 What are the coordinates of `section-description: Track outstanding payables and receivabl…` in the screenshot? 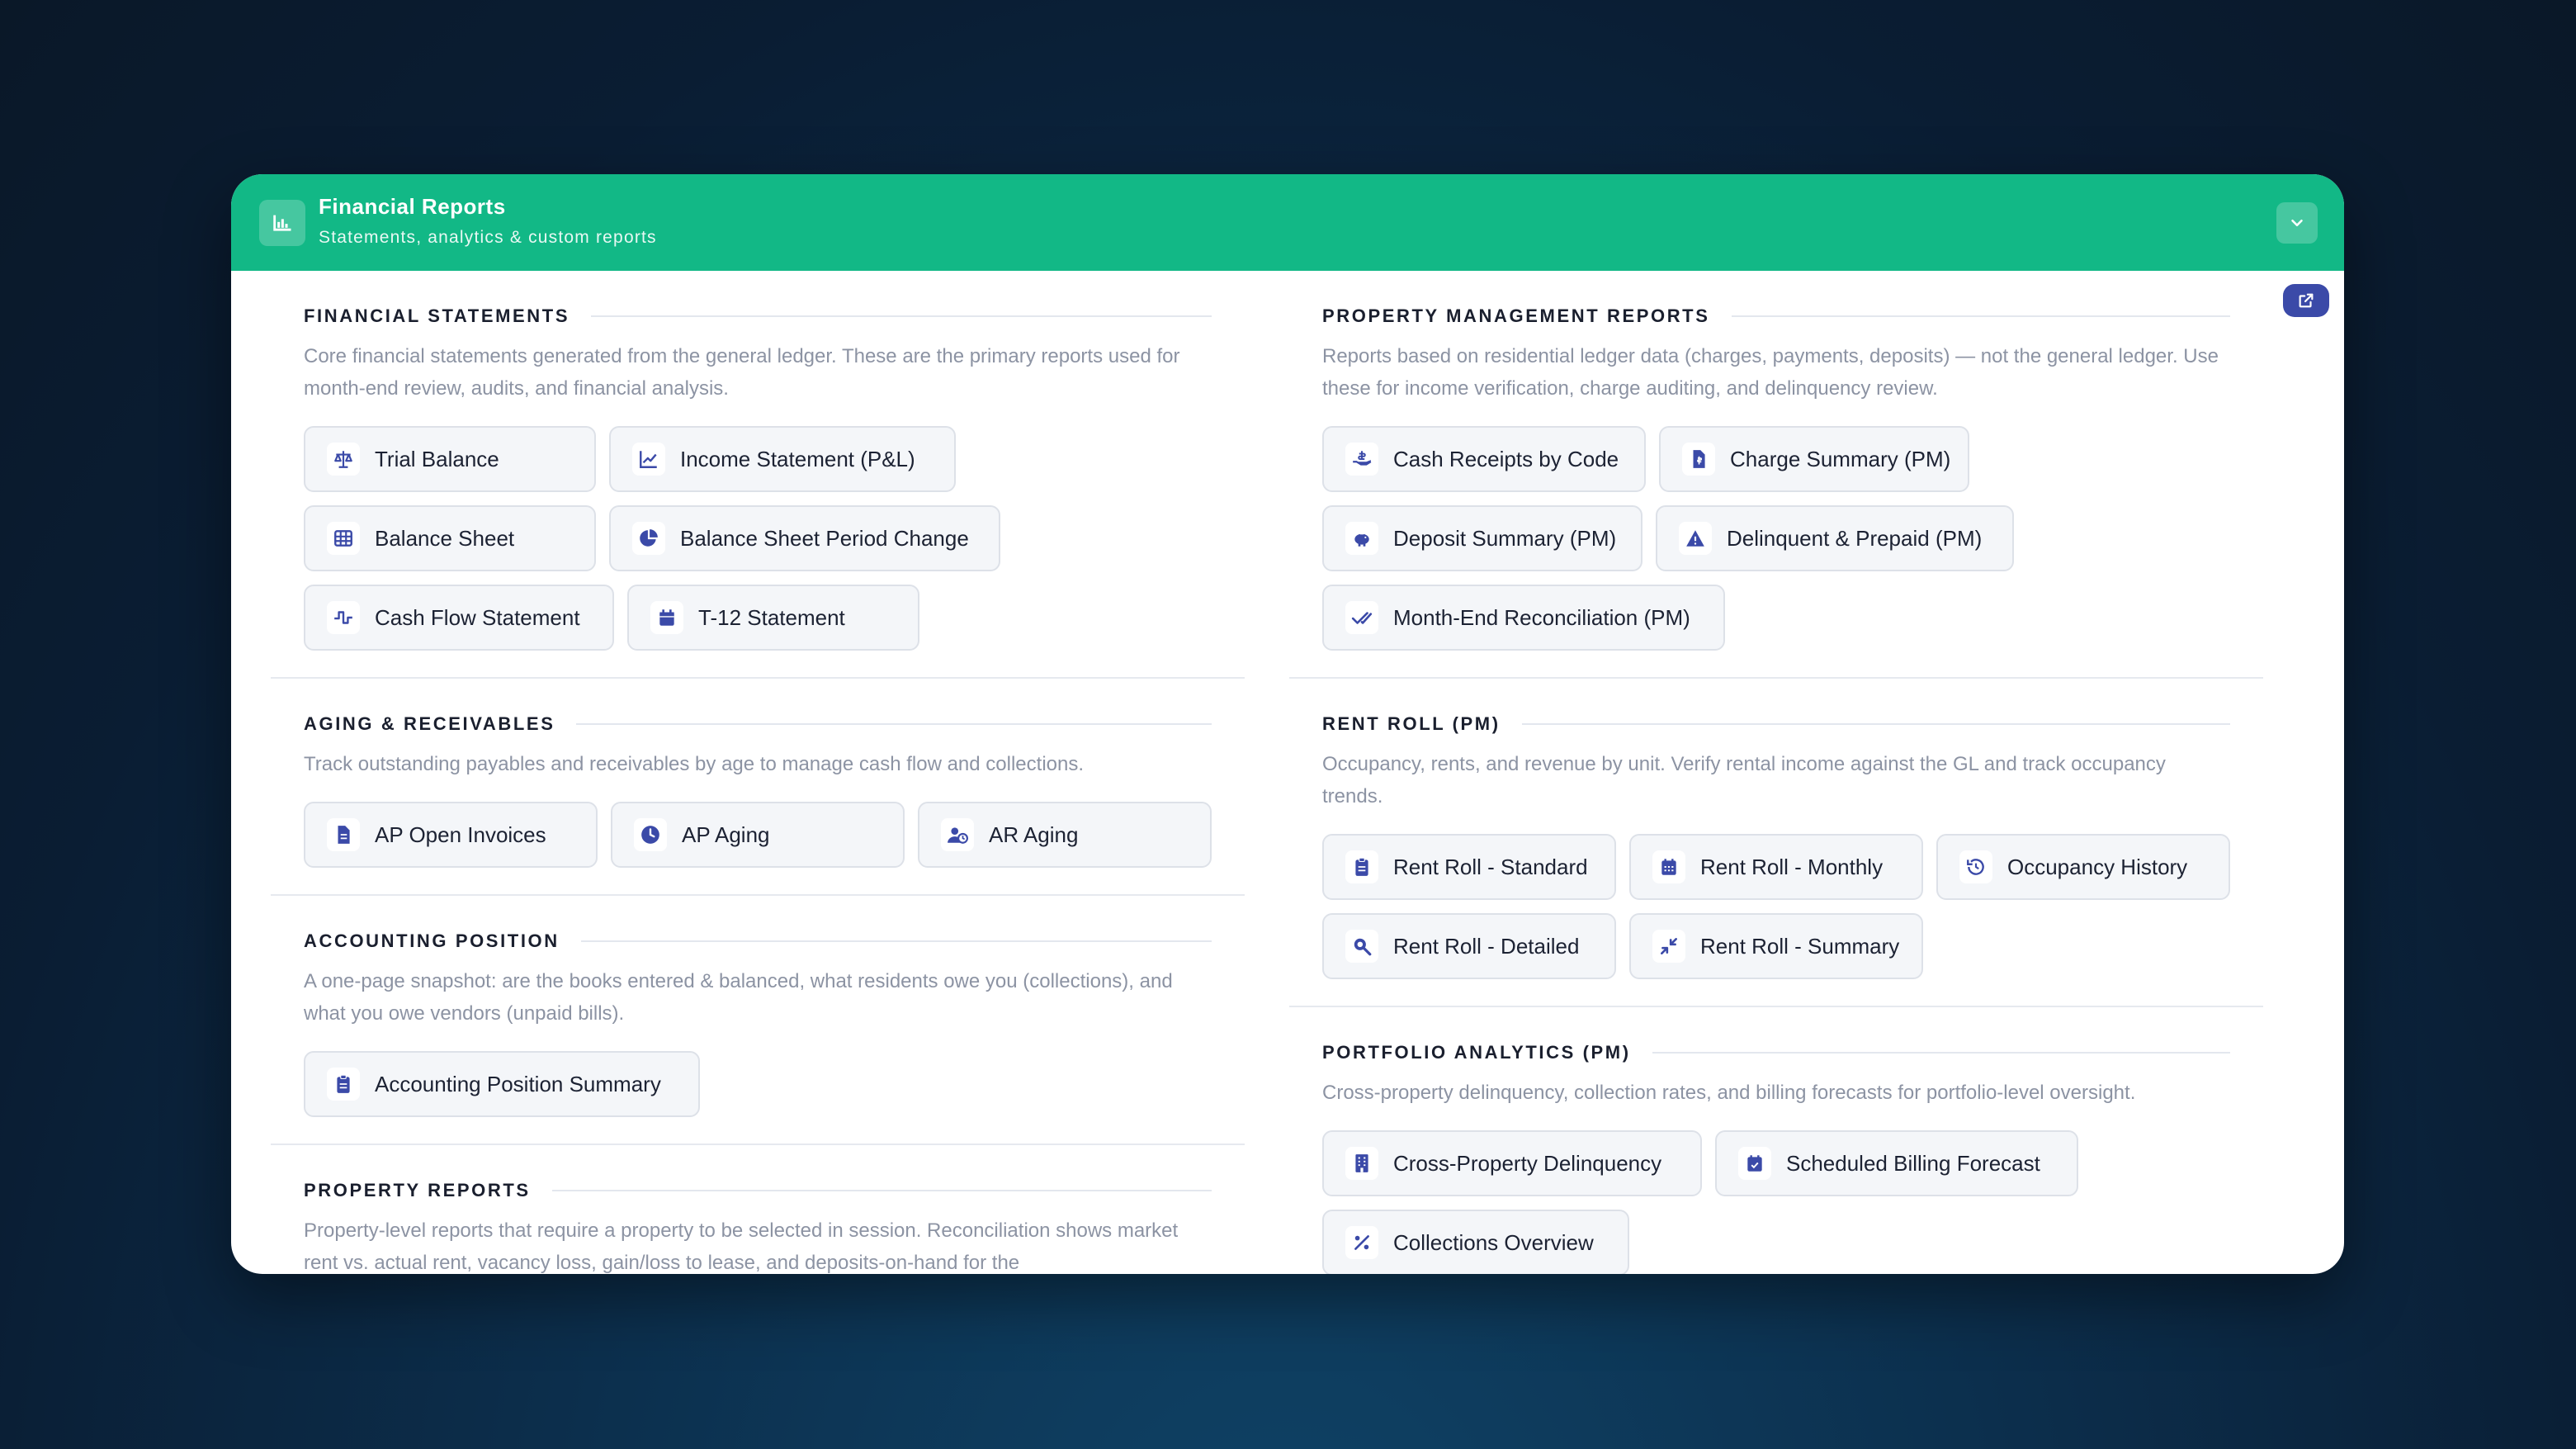 It's located at (694, 764).